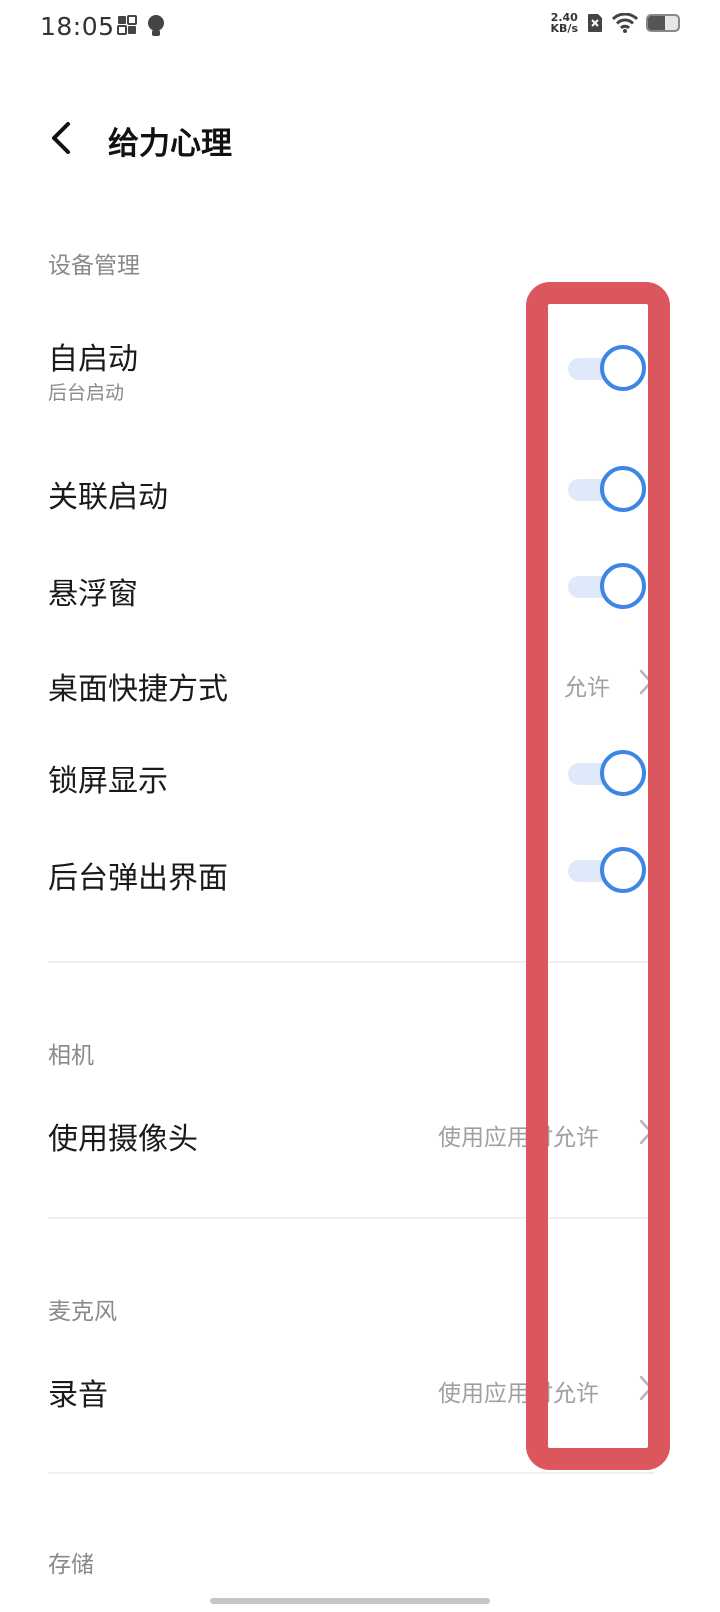  What do you see at coordinates (138, 878) in the screenshot?
I see `row-title: 后台弹出界面` at bounding box center [138, 878].